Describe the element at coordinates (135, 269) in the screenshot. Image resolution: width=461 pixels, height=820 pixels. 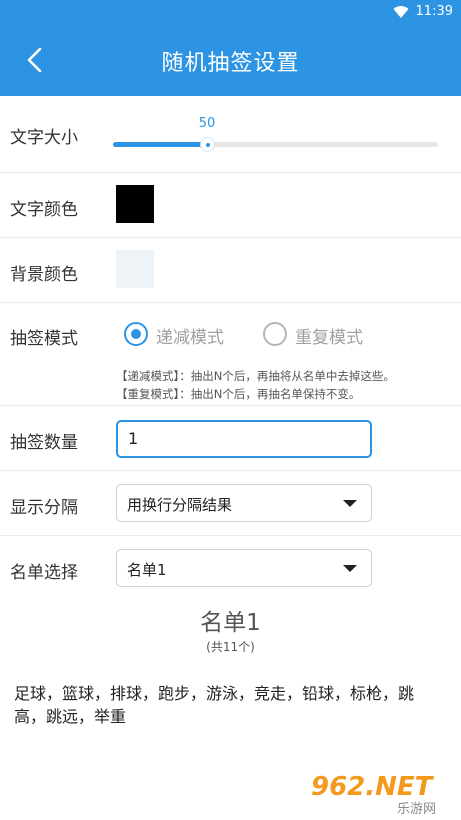
I see `bg-color-swatch` at that location.